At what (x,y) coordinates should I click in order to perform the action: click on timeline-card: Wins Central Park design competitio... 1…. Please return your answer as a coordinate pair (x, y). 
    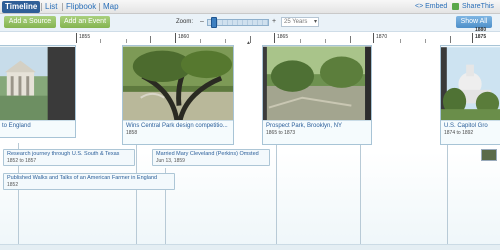
    Looking at the image, I should click on (178, 95).